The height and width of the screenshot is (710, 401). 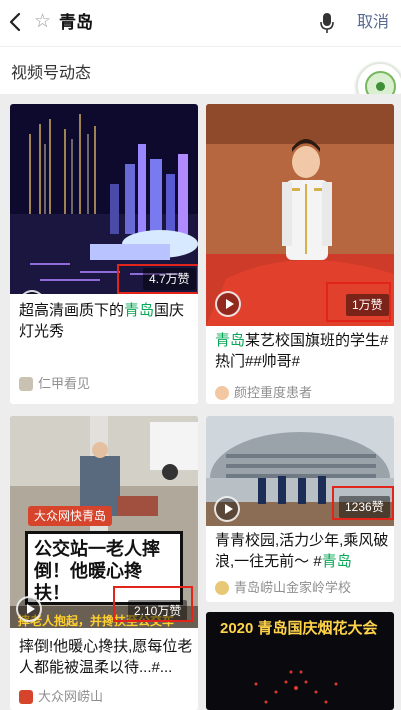 I want to click on video-thumbnail: 2020 青岛国庆烟花大会, so click(x=300, y=661).